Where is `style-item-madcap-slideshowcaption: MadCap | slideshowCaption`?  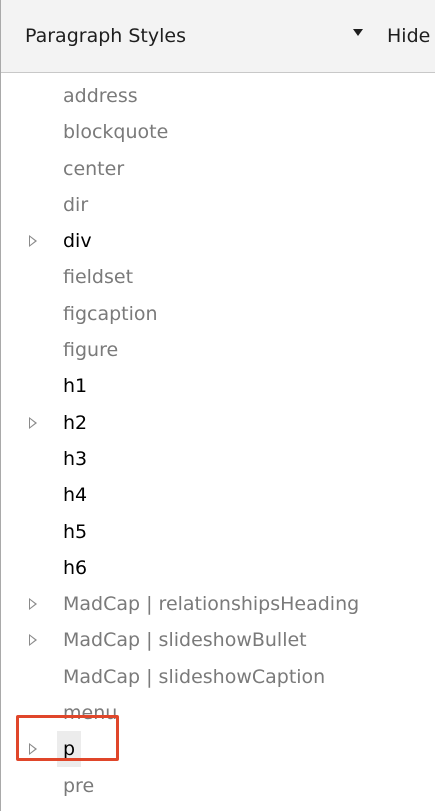
style-item-madcap-slideshowcaption: MadCap | slideshowCaption is located at coordinates (217, 677).